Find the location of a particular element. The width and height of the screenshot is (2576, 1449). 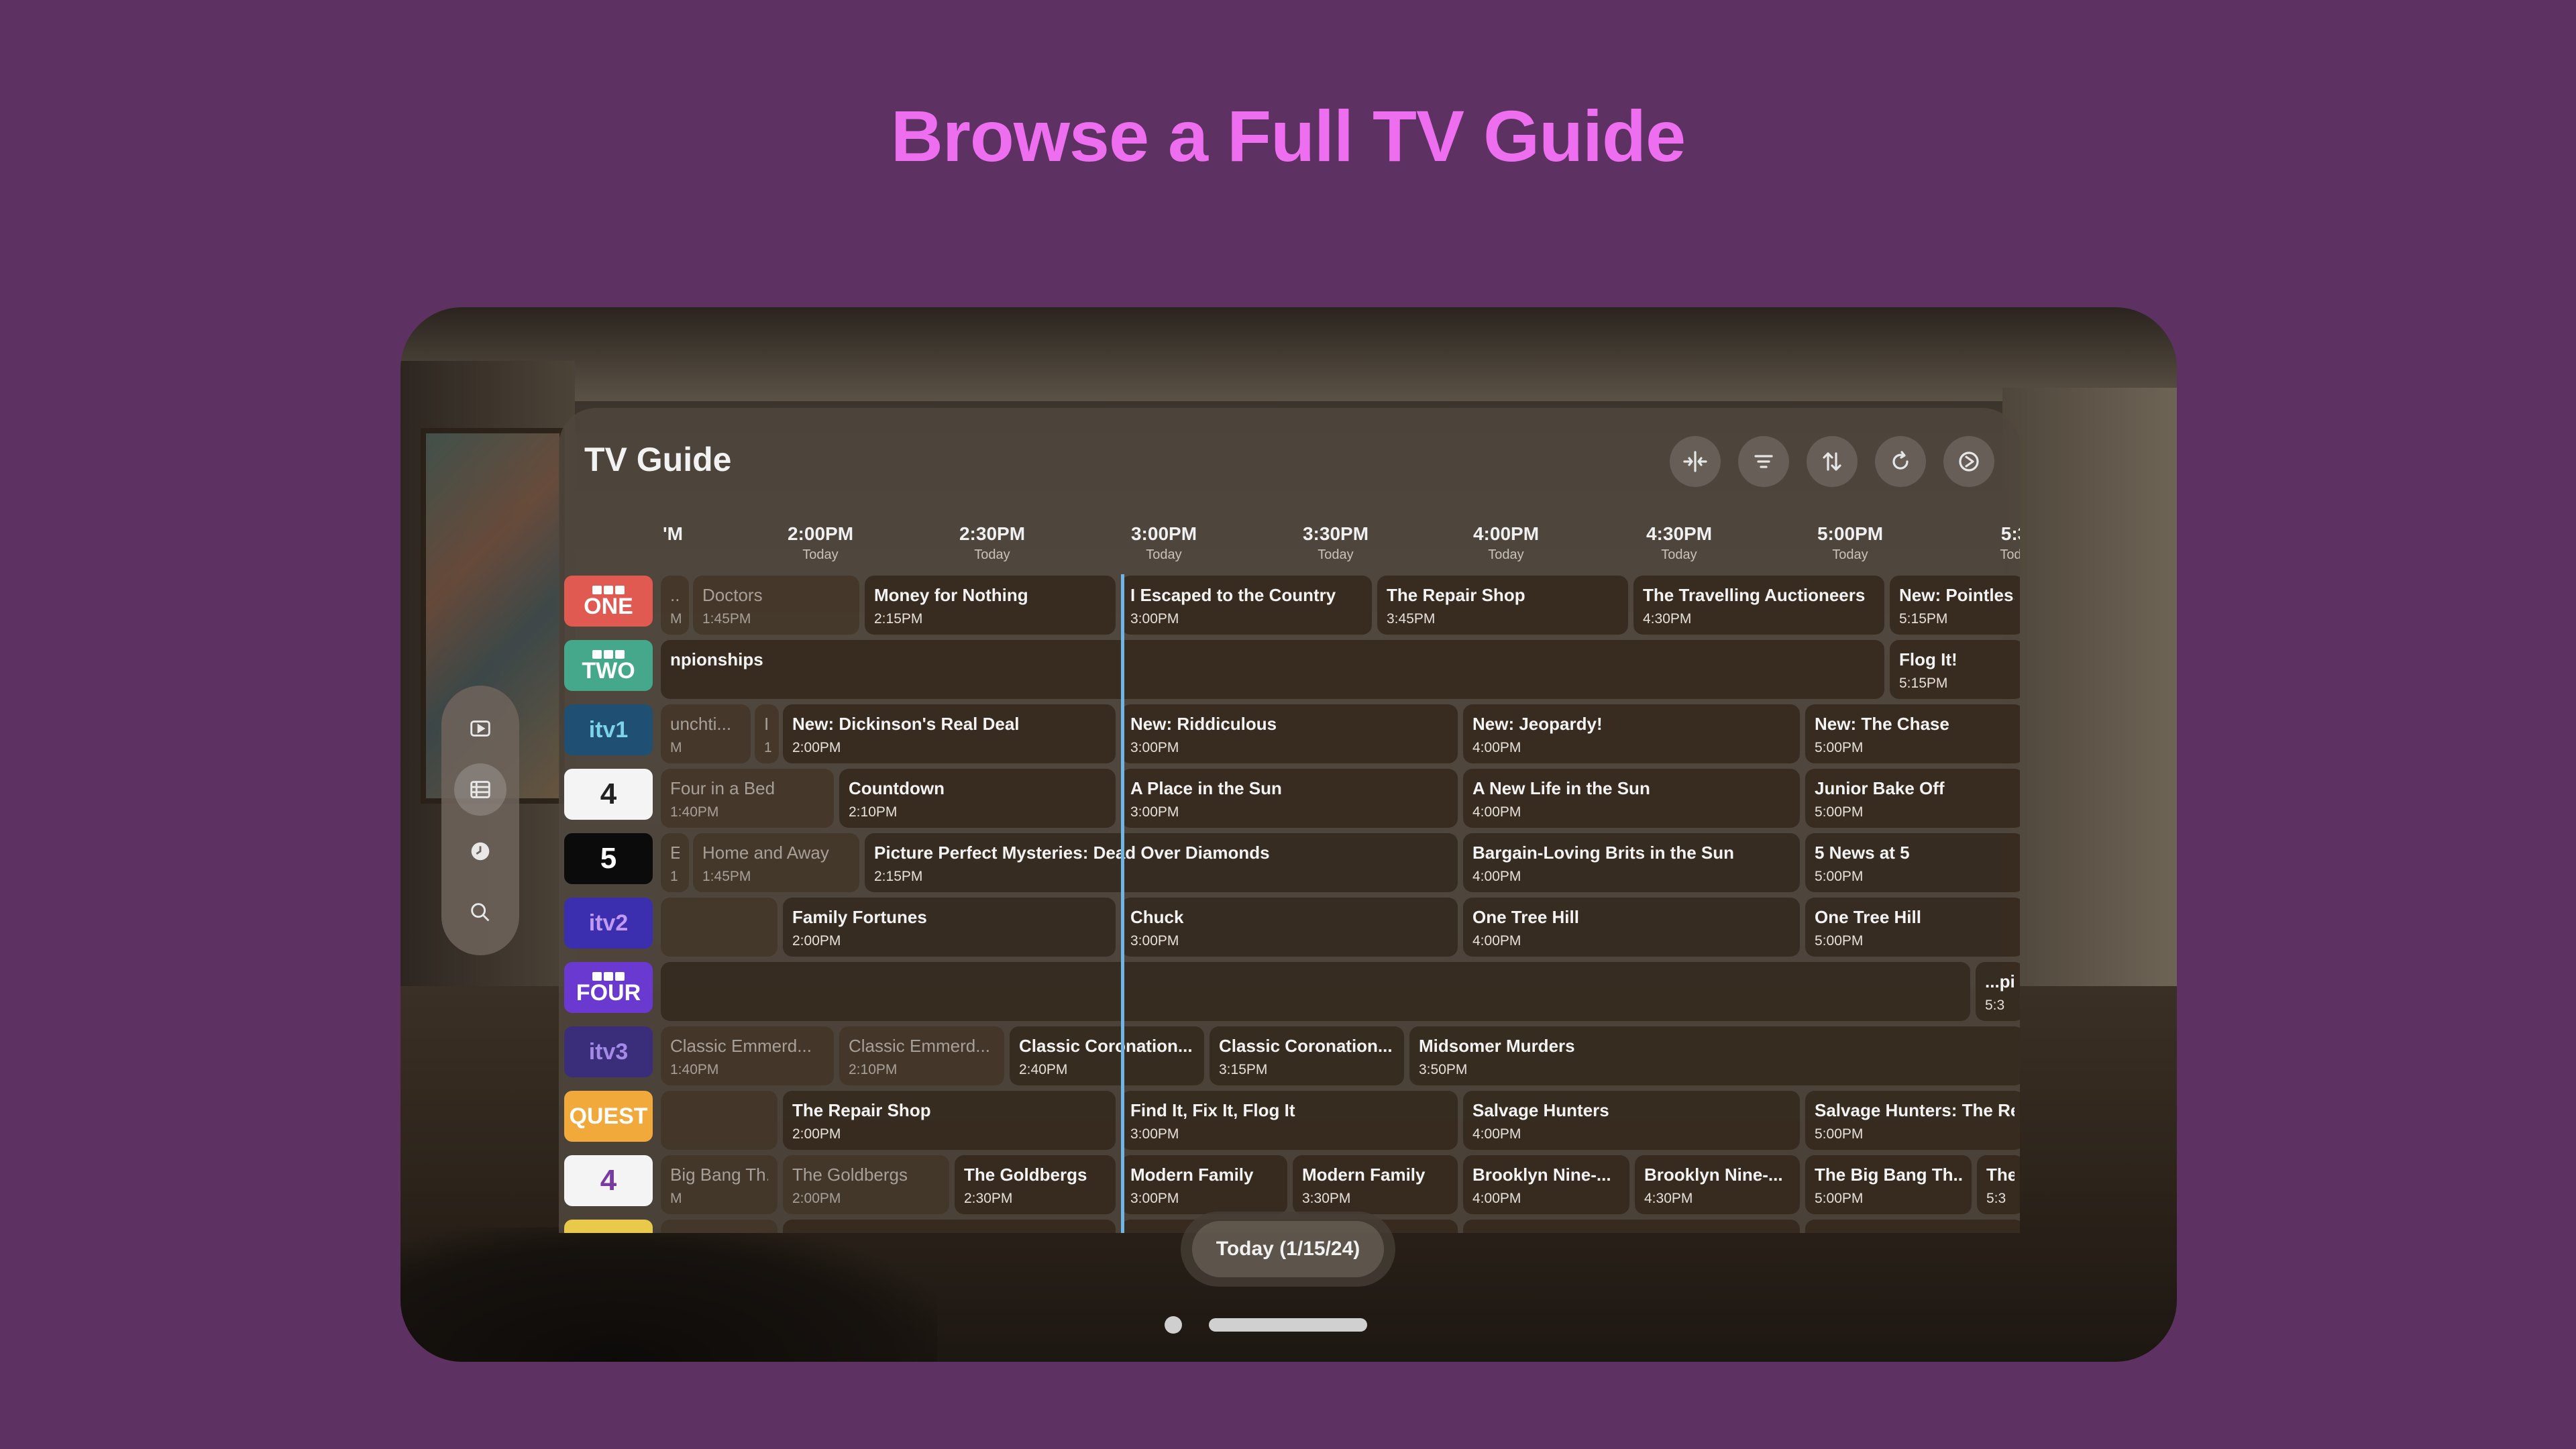

filter-button is located at coordinates (1763, 461).